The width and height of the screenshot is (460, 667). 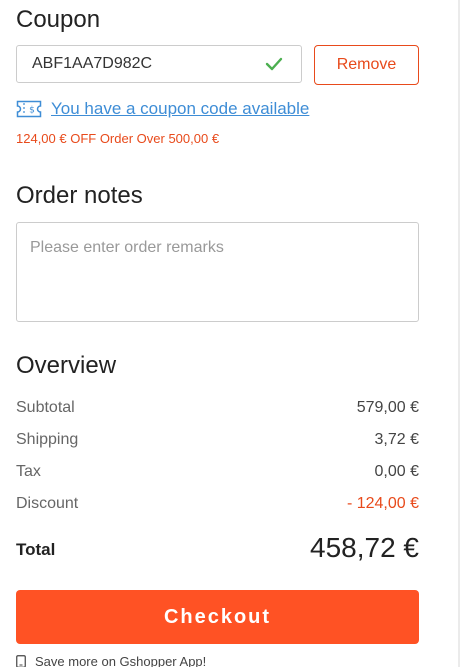 I want to click on coupon-title: Coupon, so click(x=58, y=19).